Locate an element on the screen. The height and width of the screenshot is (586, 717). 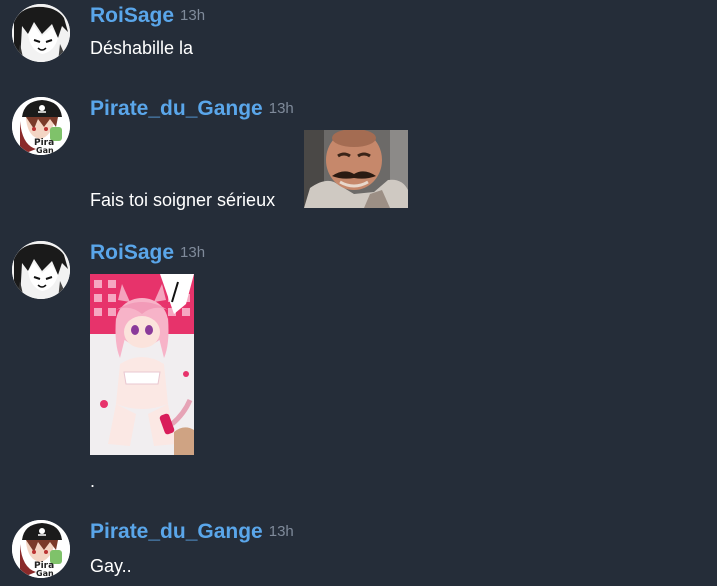
anime-catgirl-sticker is located at coordinates (142, 364).